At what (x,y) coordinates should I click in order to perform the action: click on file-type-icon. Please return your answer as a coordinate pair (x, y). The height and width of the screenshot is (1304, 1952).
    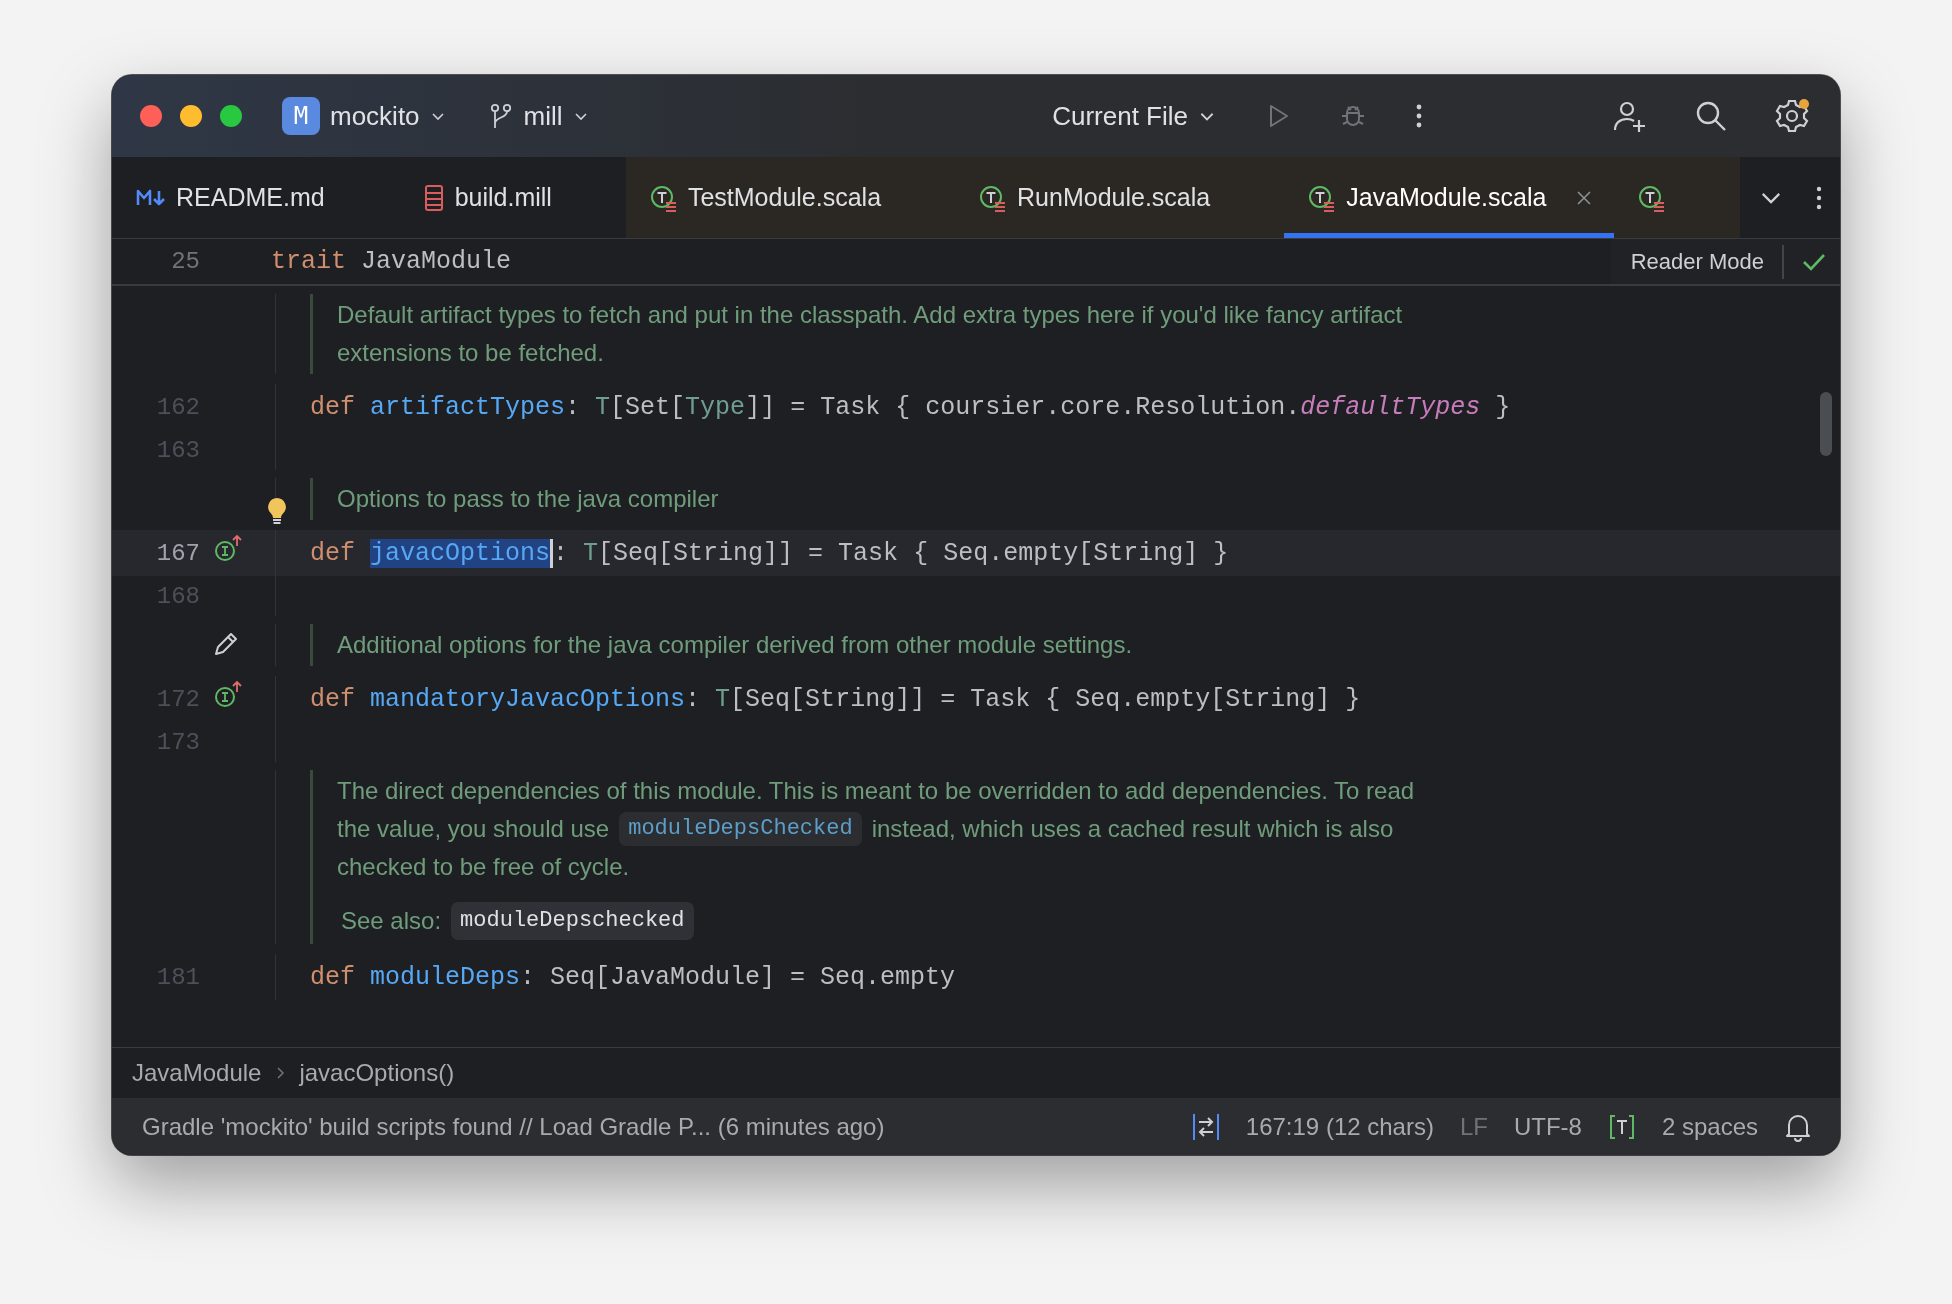
    Looking at the image, I should click on (1621, 1126).